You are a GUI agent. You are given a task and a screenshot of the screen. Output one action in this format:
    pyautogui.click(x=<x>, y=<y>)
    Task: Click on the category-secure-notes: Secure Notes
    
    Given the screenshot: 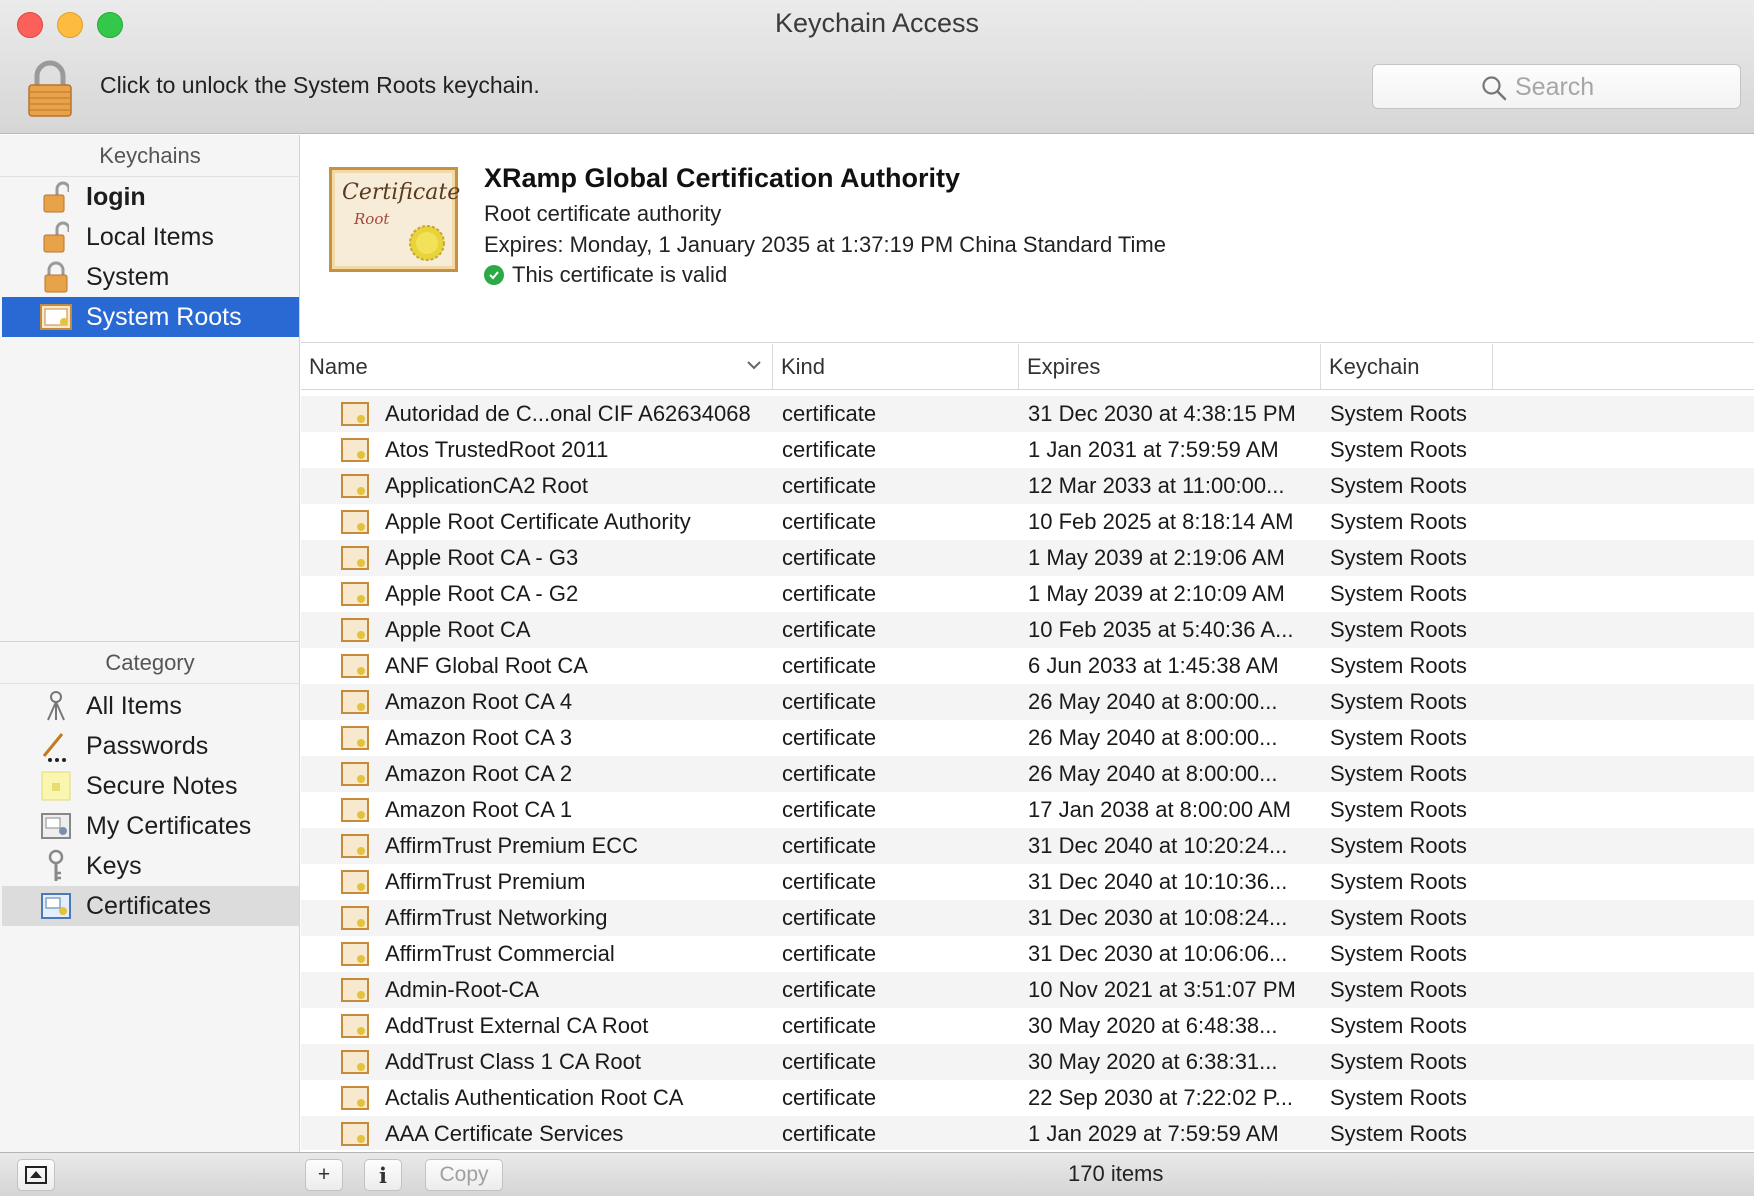 What is the action you would take?
    pyautogui.click(x=150, y=786)
    